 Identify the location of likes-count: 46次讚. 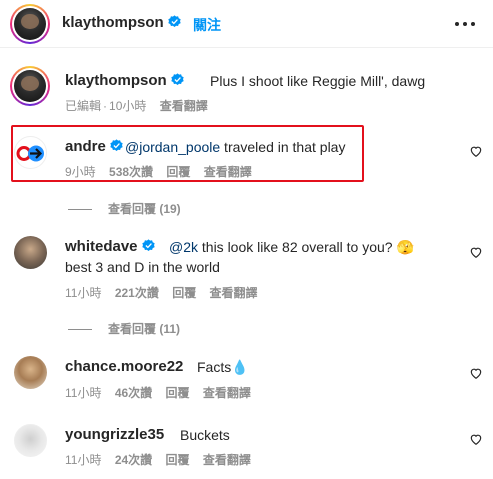
(133, 393).